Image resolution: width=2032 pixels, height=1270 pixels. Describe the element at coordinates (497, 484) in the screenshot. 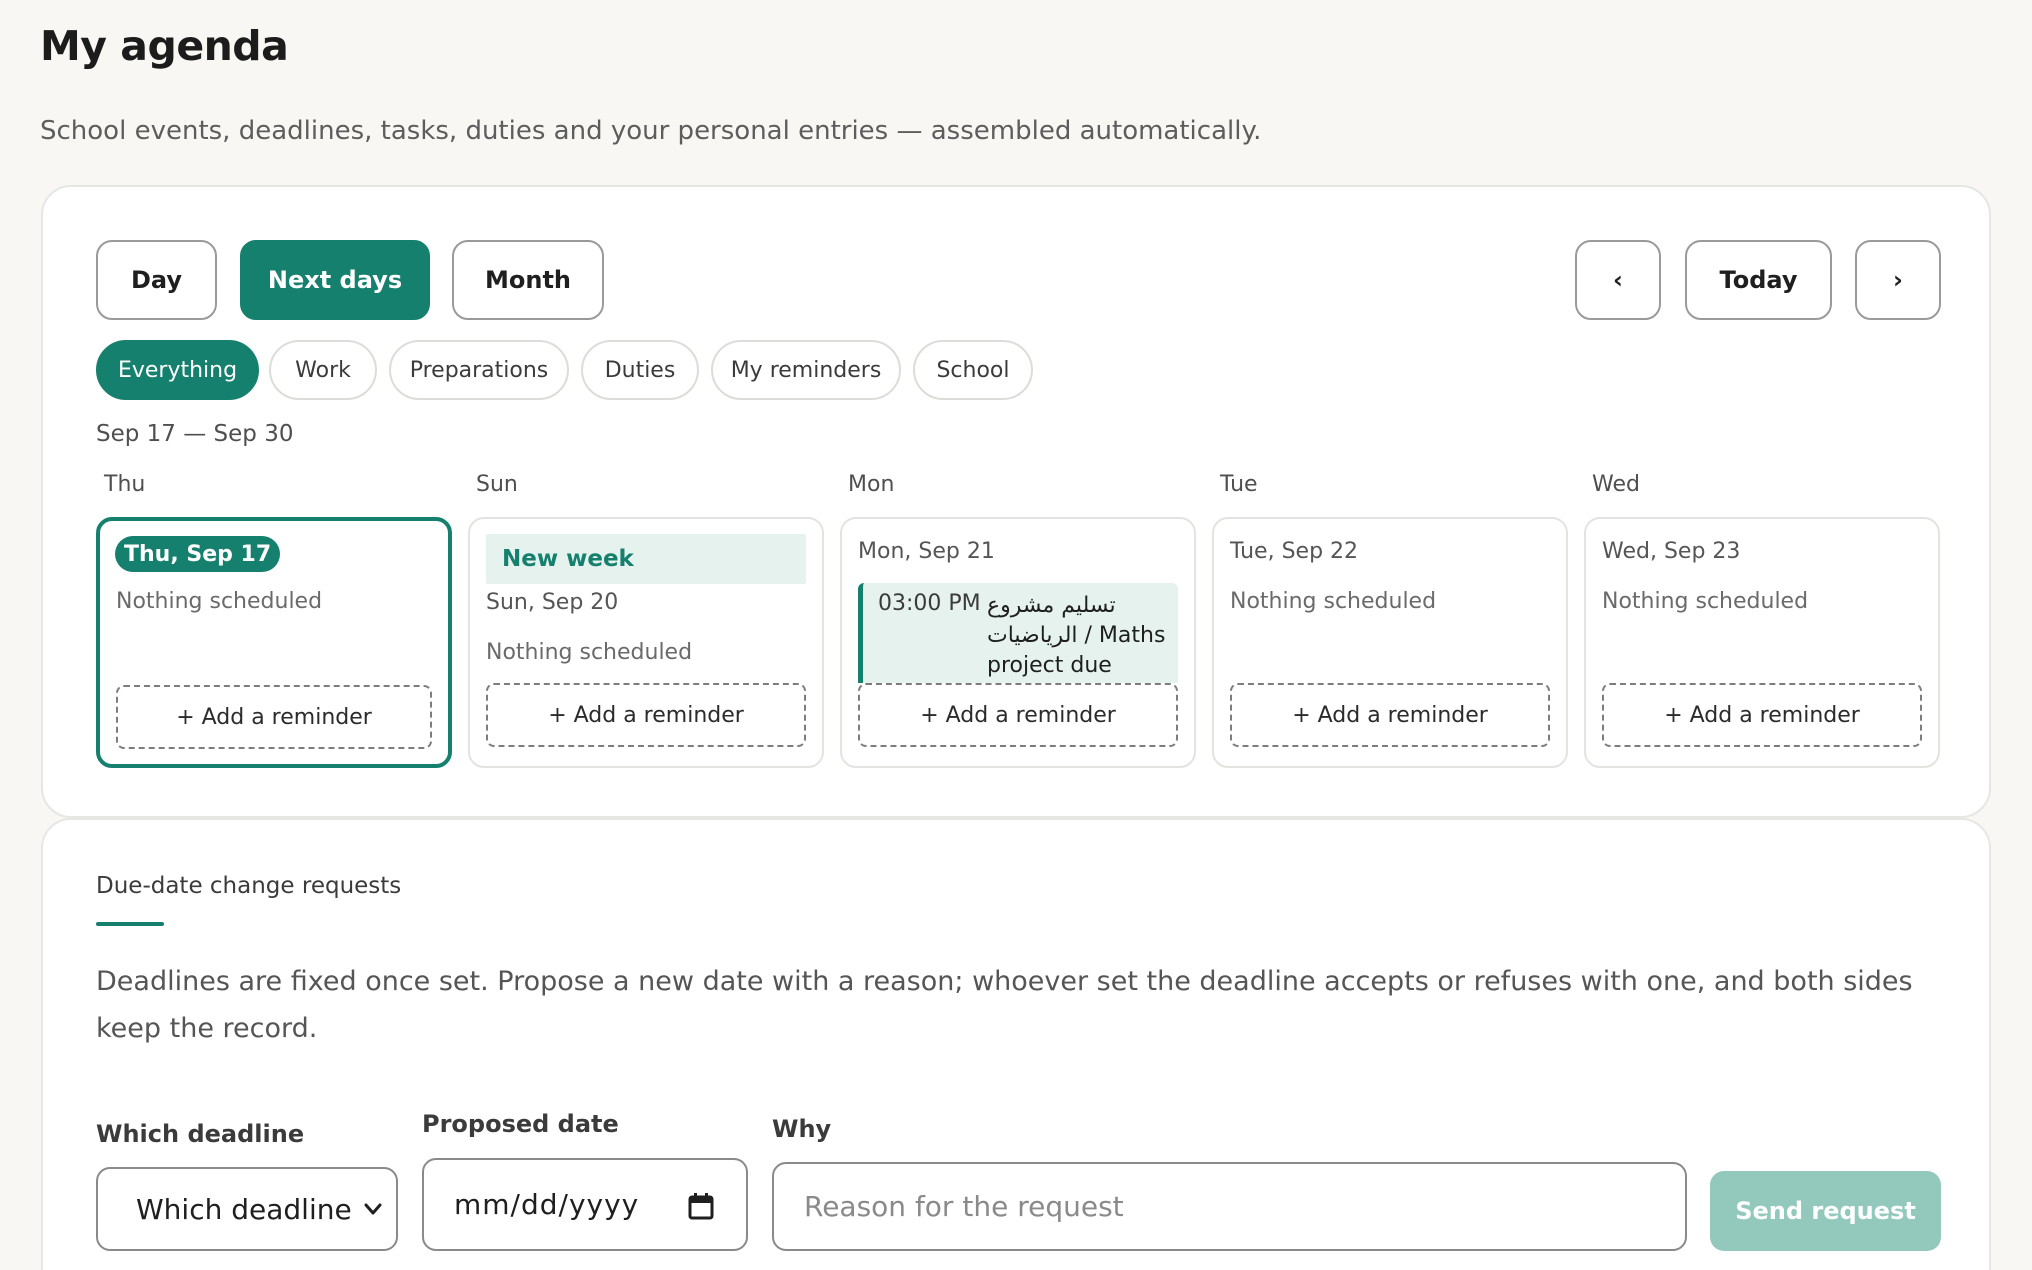

I see `weekday-label: Sun` at that location.